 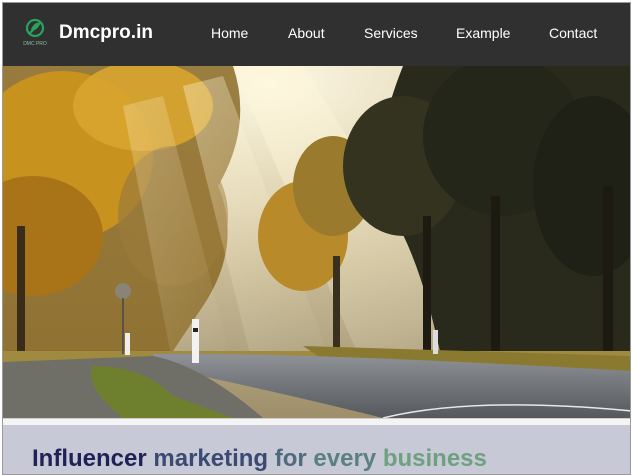 What do you see at coordinates (35, 44) in the screenshot?
I see `logo-caption: DMC PRO` at bounding box center [35, 44].